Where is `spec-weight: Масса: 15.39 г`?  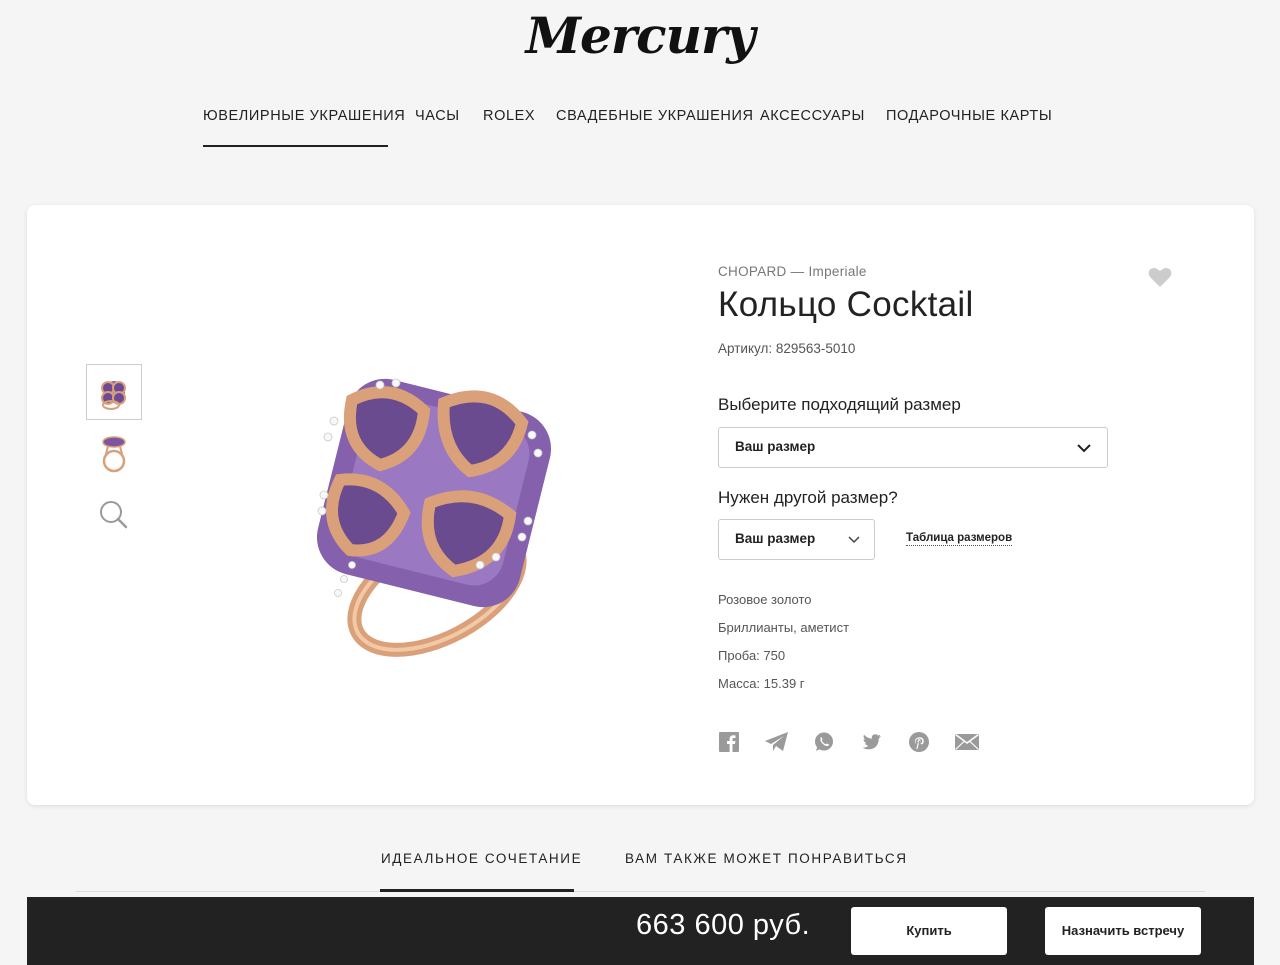
spec-weight: Масса: 15.39 г is located at coordinates (761, 683).